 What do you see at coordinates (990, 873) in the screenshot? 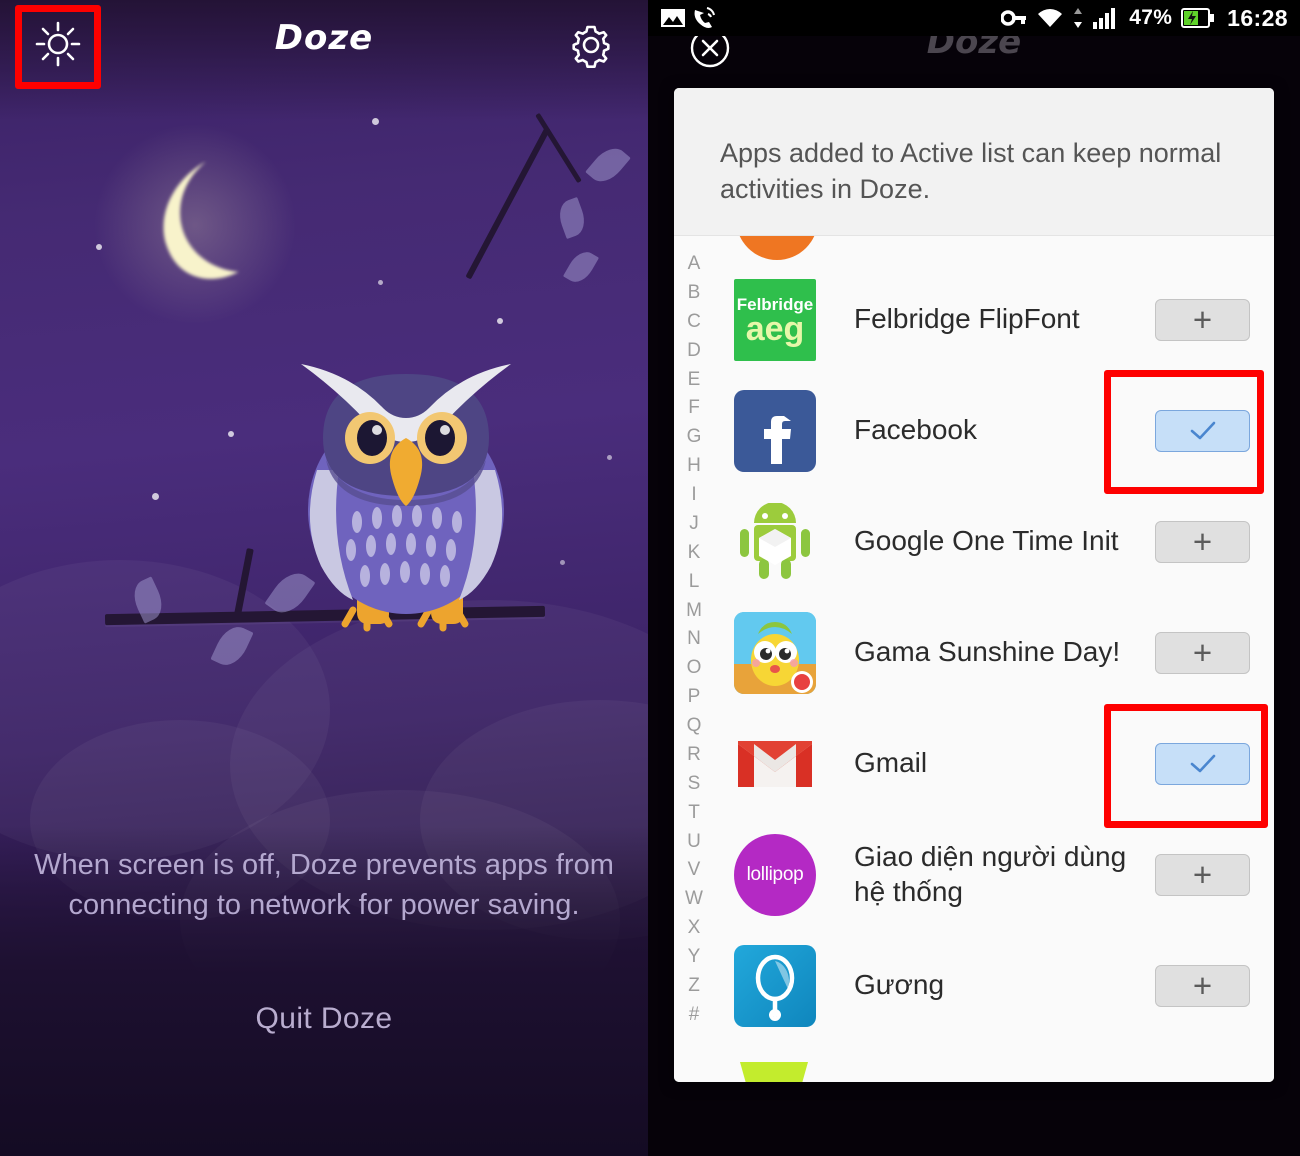
I see `app-name: Giao diện người dùng hệ thống` at bounding box center [990, 873].